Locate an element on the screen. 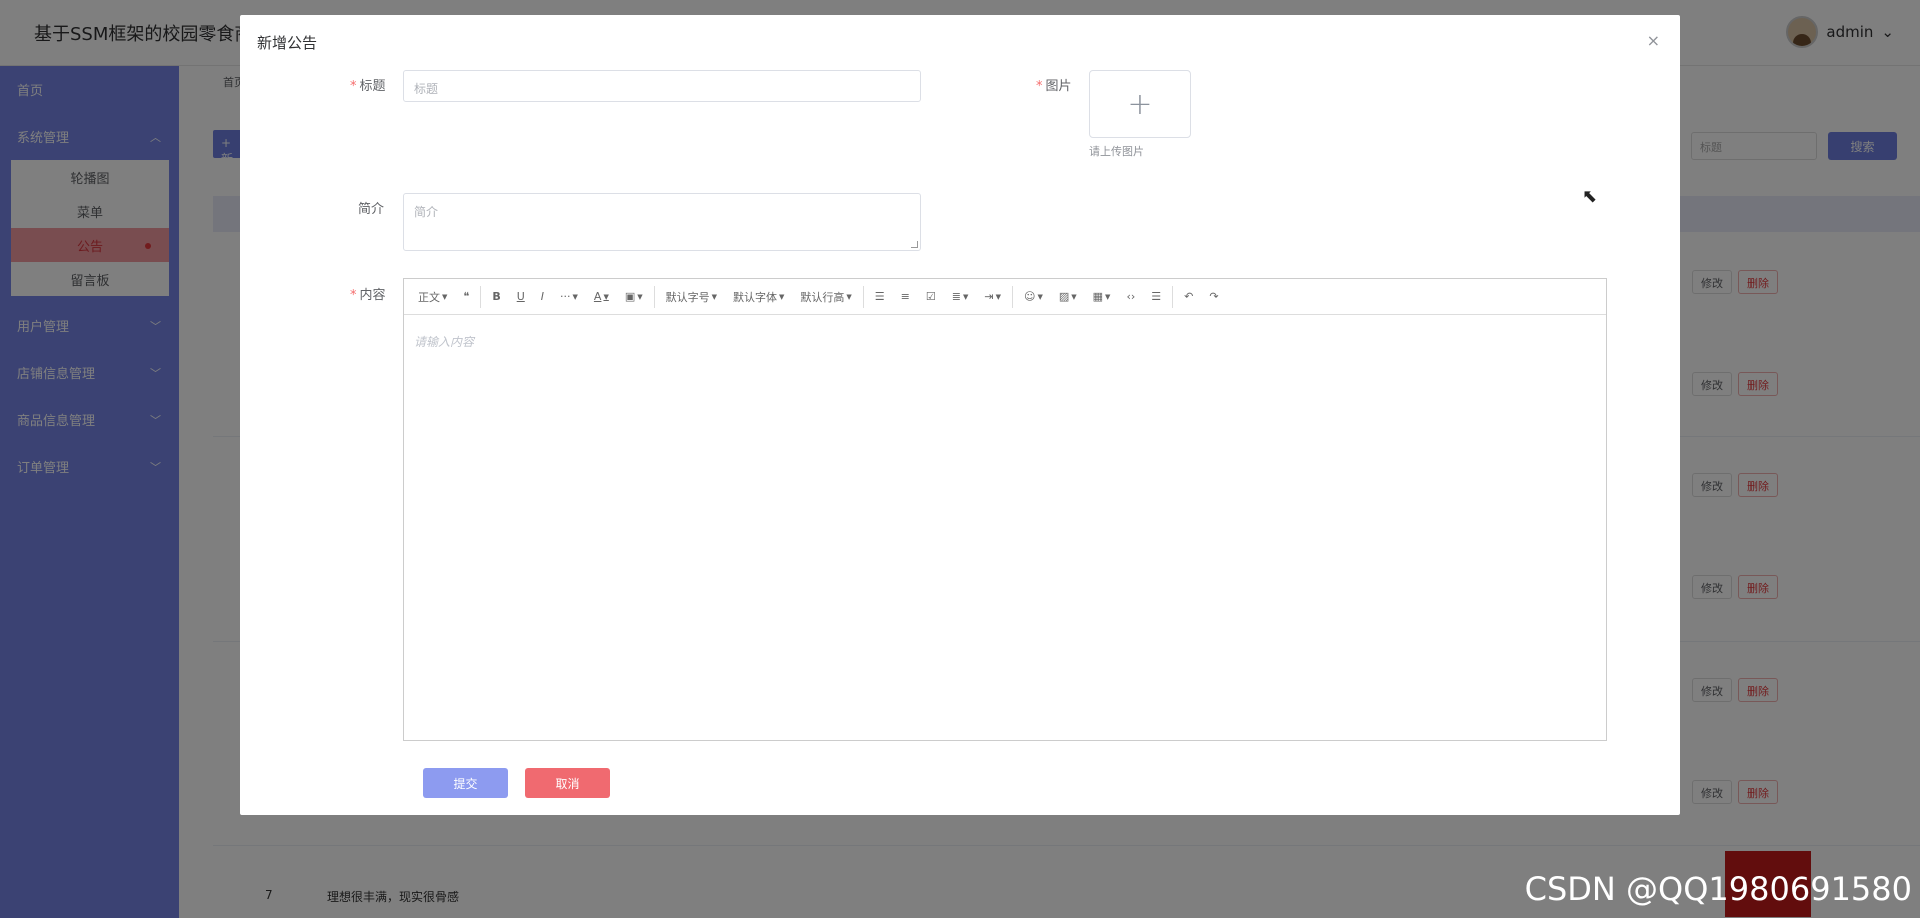  image-label: * 图片 is located at coordinates (1054, 86).